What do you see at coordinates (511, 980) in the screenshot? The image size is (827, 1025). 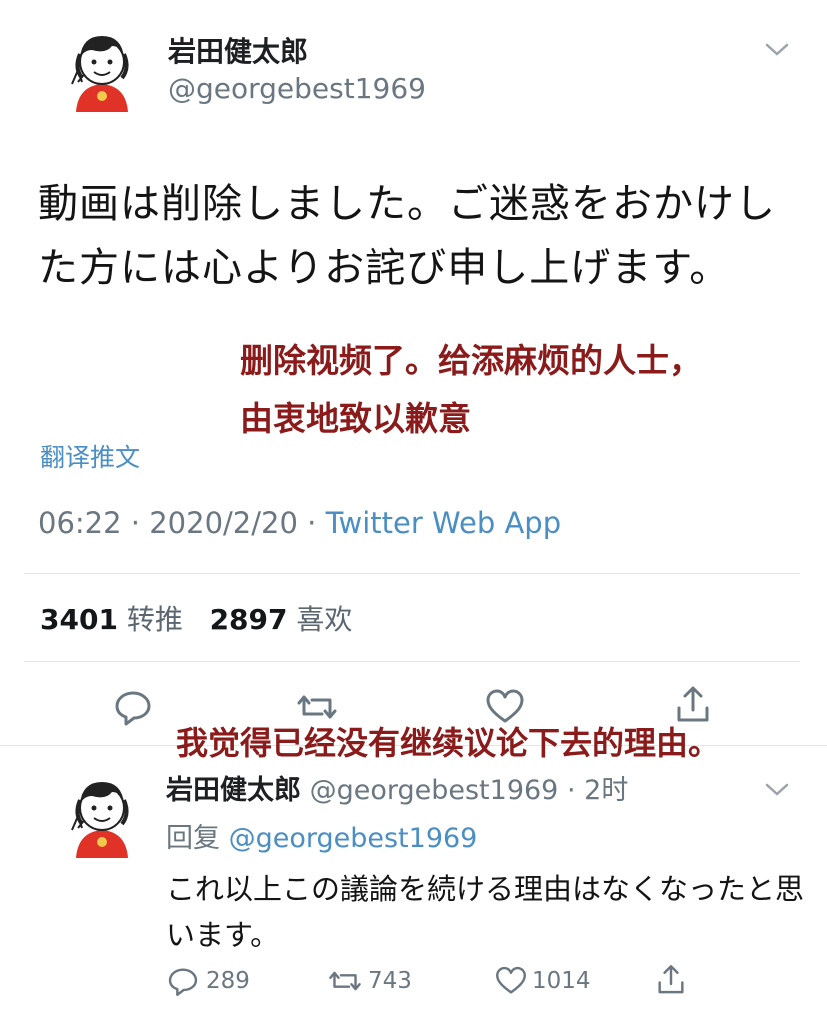 I see `heart-icon` at bounding box center [511, 980].